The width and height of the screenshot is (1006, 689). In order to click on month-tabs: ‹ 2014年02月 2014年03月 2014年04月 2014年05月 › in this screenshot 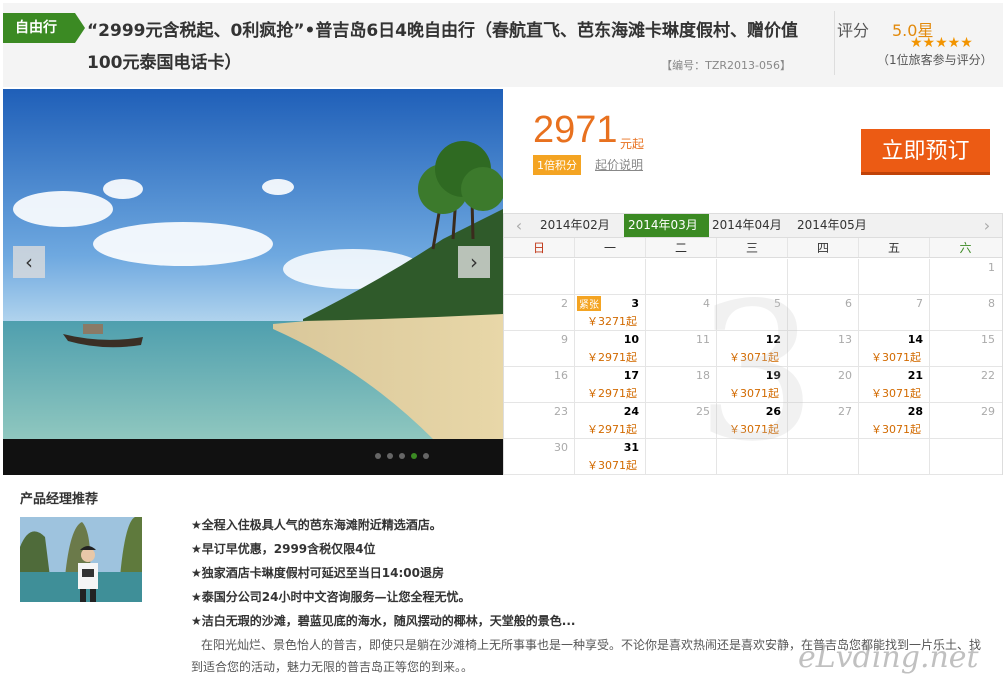, I will do `click(753, 226)`.